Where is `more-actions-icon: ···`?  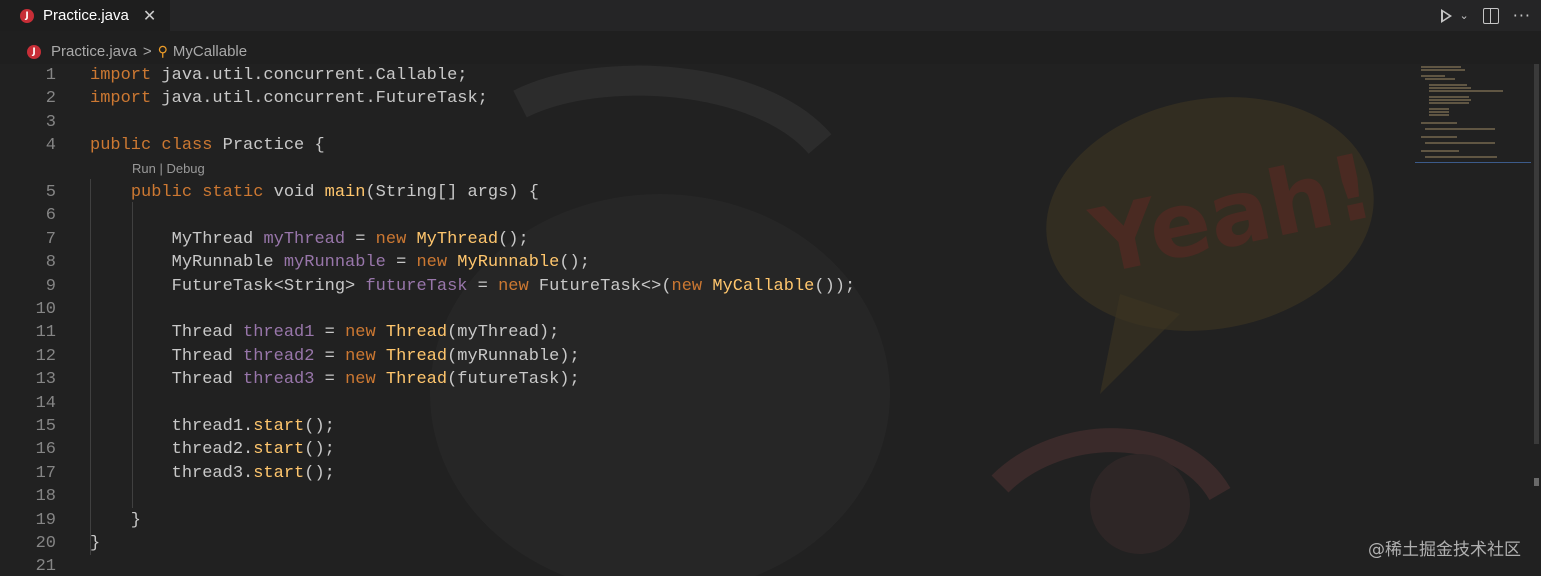
more-actions-icon: ··· is located at coordinates (1522, 15).